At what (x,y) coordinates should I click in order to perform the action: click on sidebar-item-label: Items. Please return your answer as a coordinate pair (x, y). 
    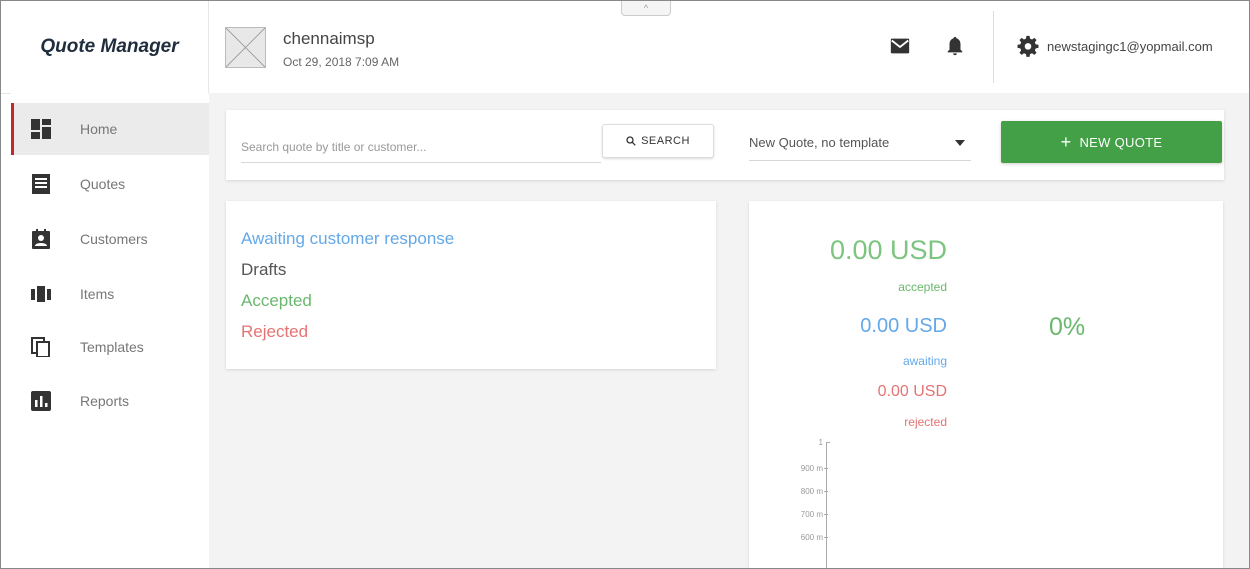
    Looking at the image, I should click on (97, 294).